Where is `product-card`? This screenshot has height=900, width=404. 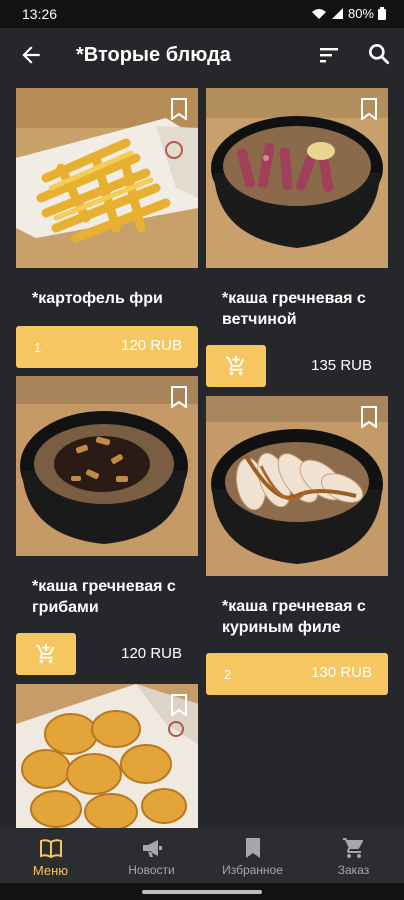
product-card is located at coordinates (107, 756).